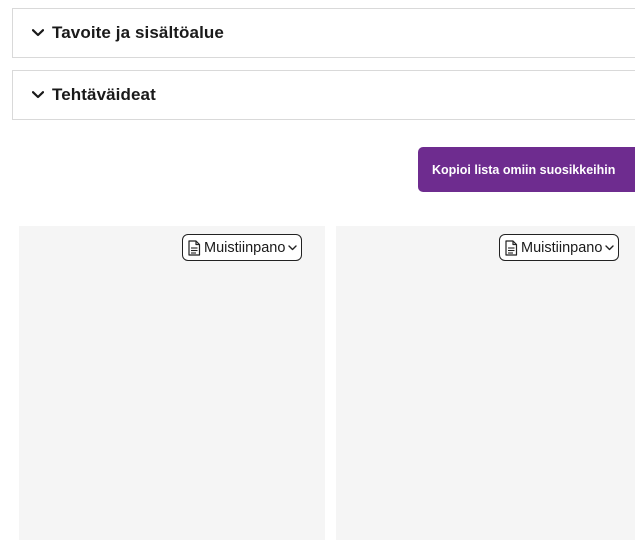 This screenshot has width=635, height=540. Describe the element at coordinates (104, 94) in the screenshot. I see `accordion-title: Tehtäväideat` at that location.